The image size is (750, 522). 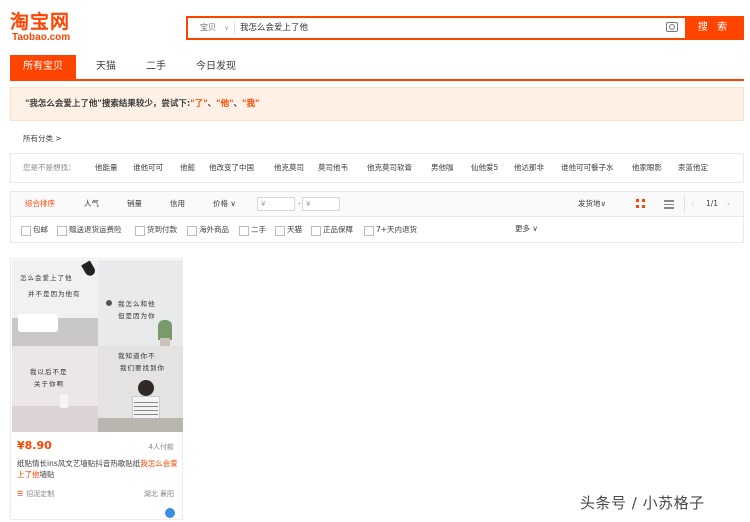 What do you see at coordinates (89, 230) in the screenshot?
I see `filter-return-insurance: 赠送退货运费险` at bounding box center [89, 230].